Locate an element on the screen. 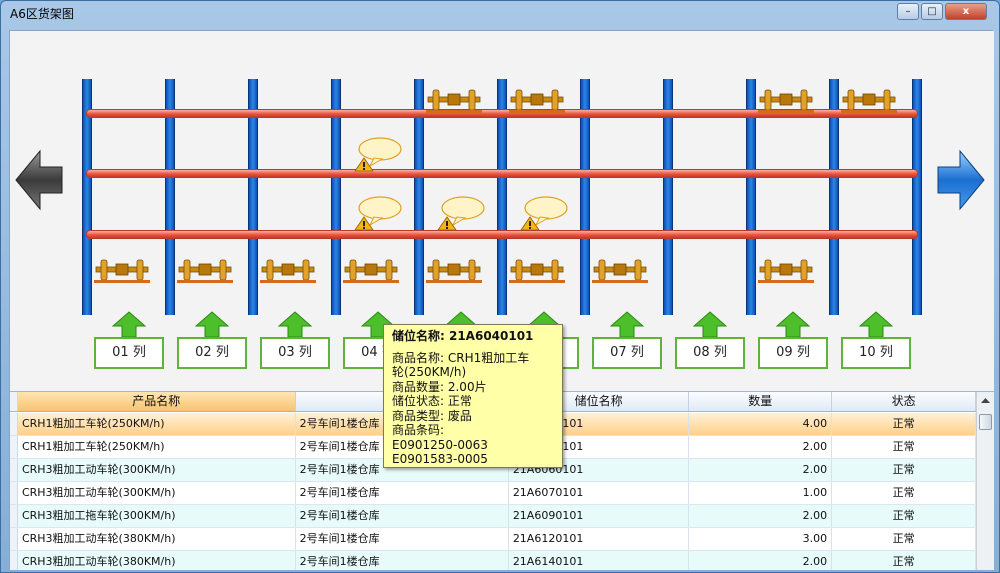  close-button: x is located at coordinates (966, 11).